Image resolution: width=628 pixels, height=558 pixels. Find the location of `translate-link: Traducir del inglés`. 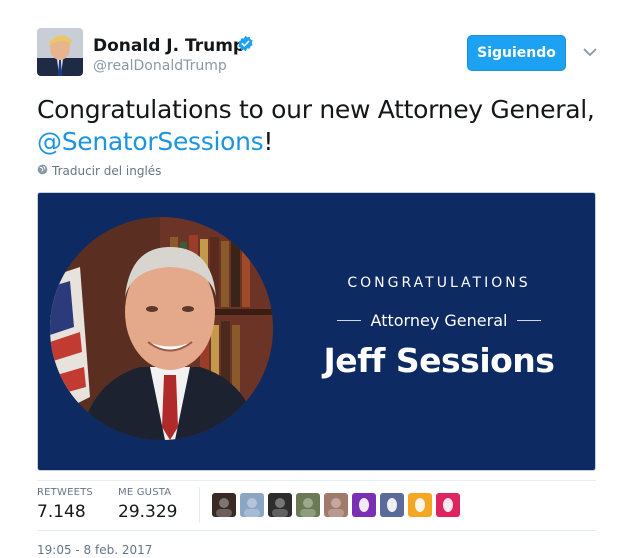

translate-link: Traducir del inglés is located at coordinates (99, 171).